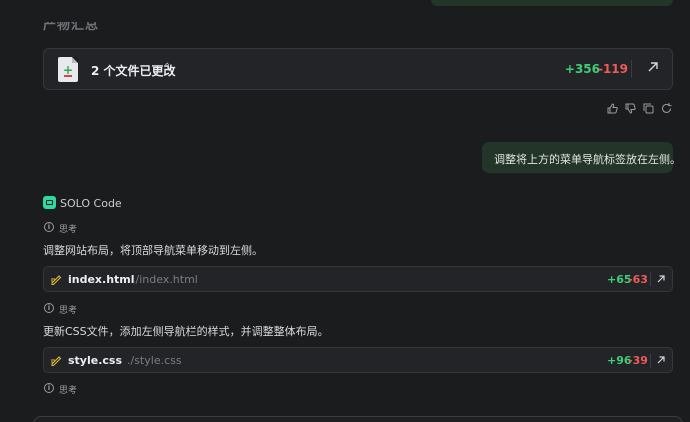 This screenshot has width=690, height=422. Describe the element at coordinates (68, 69) in the screenshot. I see `file-diff-icon: +` at that location.